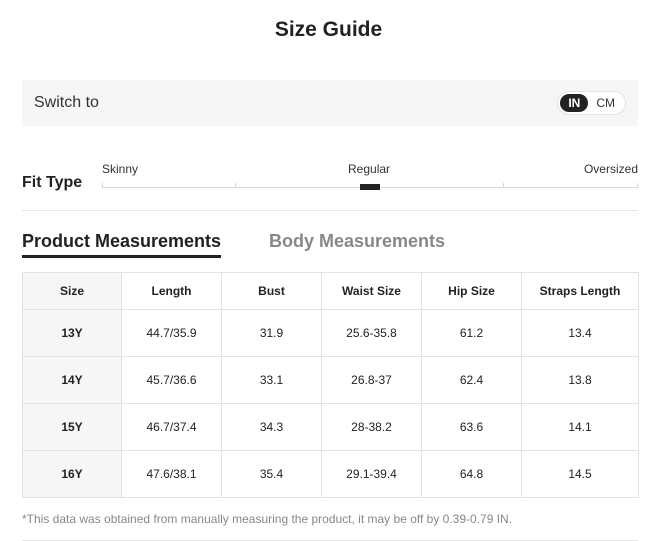  What do you see at coordinates (171, 474) in the screenshot?
I see `length-cell: 47.6/38.1` at bounding box center [171, 474].